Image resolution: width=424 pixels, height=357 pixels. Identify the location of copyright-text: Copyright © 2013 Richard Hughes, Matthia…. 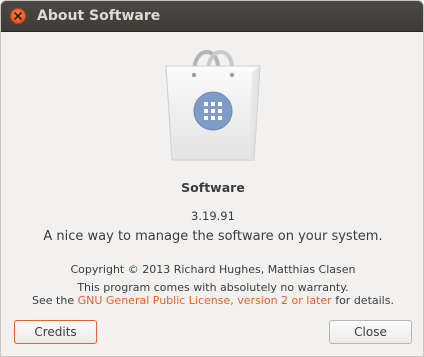
(213, 269).